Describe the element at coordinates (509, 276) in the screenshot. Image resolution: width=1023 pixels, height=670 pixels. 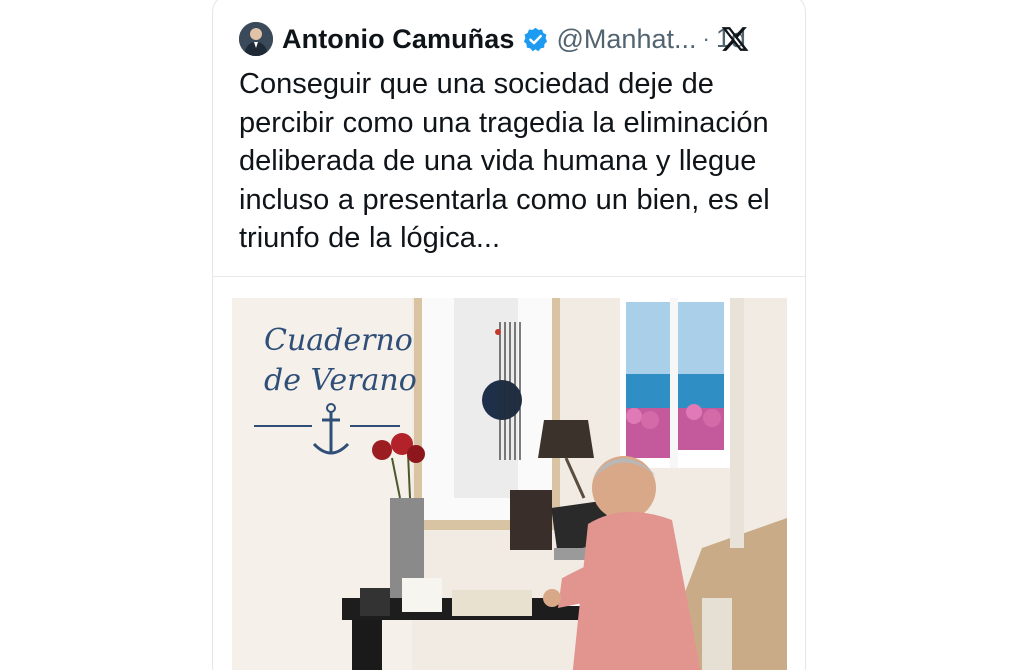
I see `card-divider` at that location.